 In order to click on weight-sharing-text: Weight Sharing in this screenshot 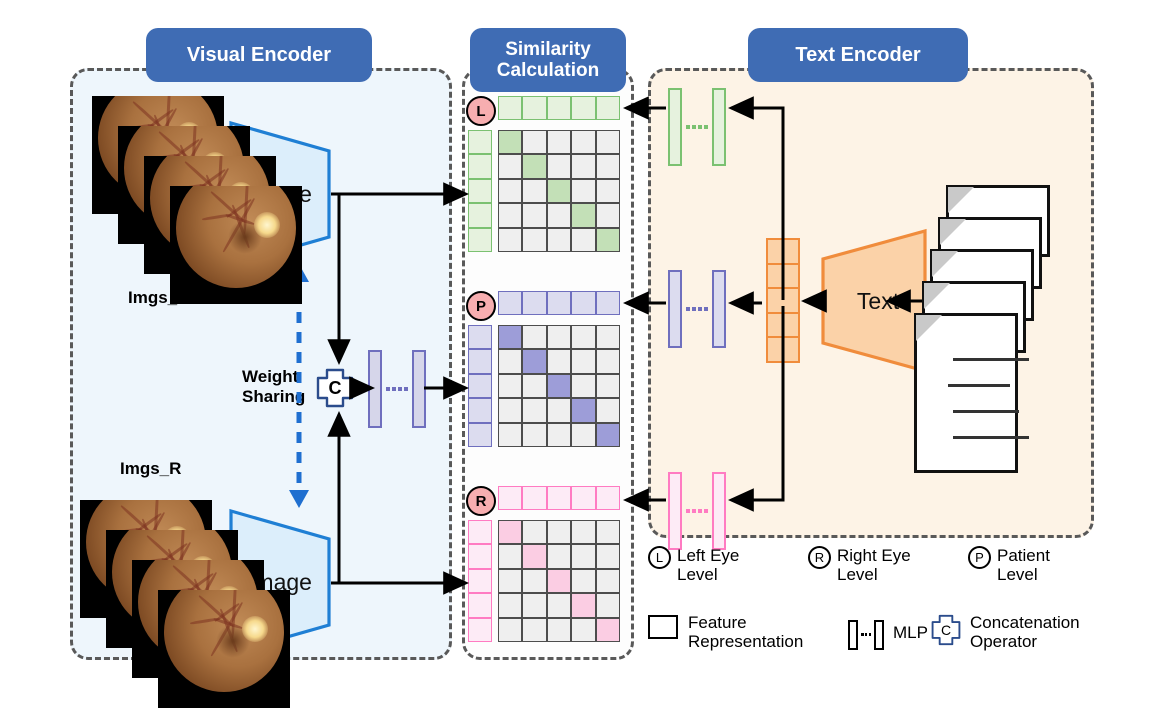, I will do `click(274, 387)`.